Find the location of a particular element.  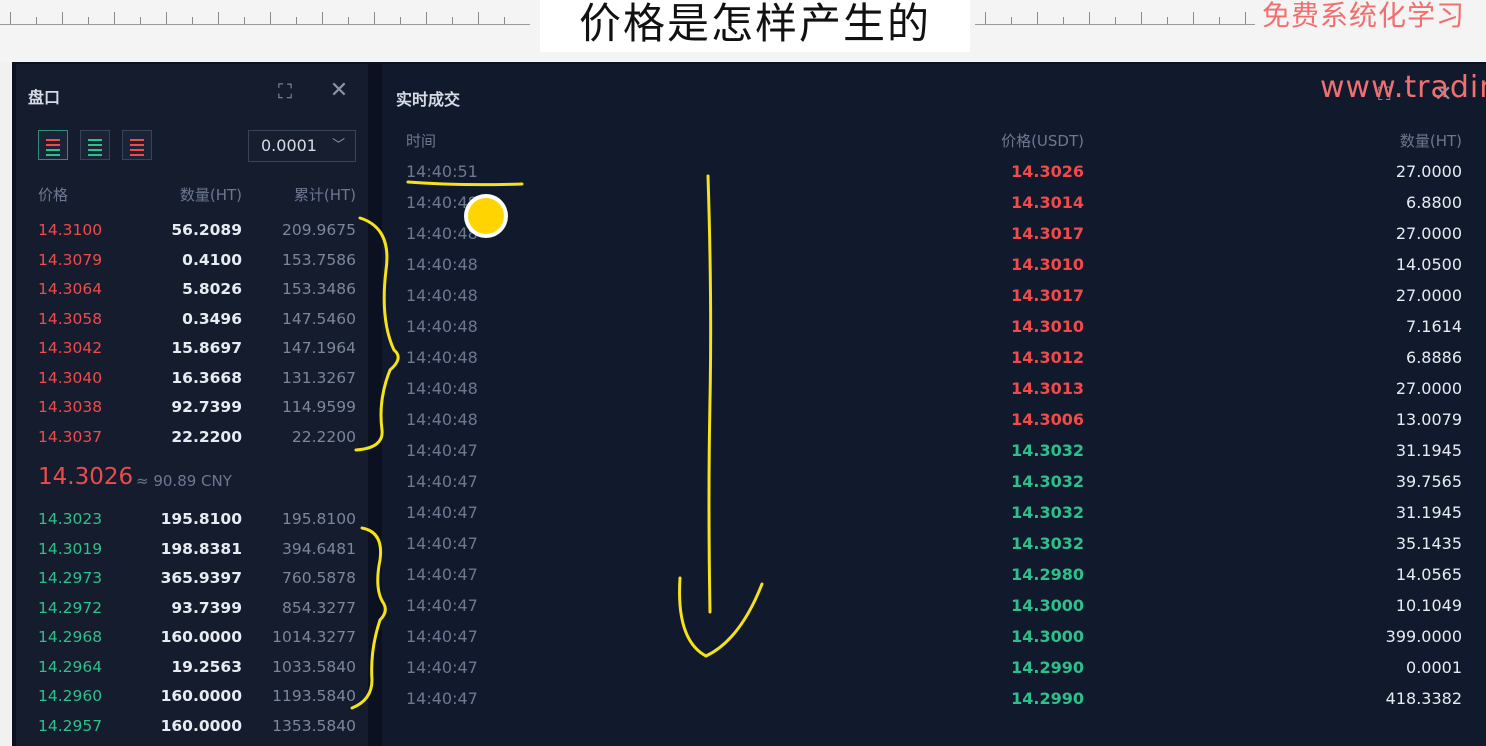

trade-amount: 0.0001 is located at coordinates (1434, 667).